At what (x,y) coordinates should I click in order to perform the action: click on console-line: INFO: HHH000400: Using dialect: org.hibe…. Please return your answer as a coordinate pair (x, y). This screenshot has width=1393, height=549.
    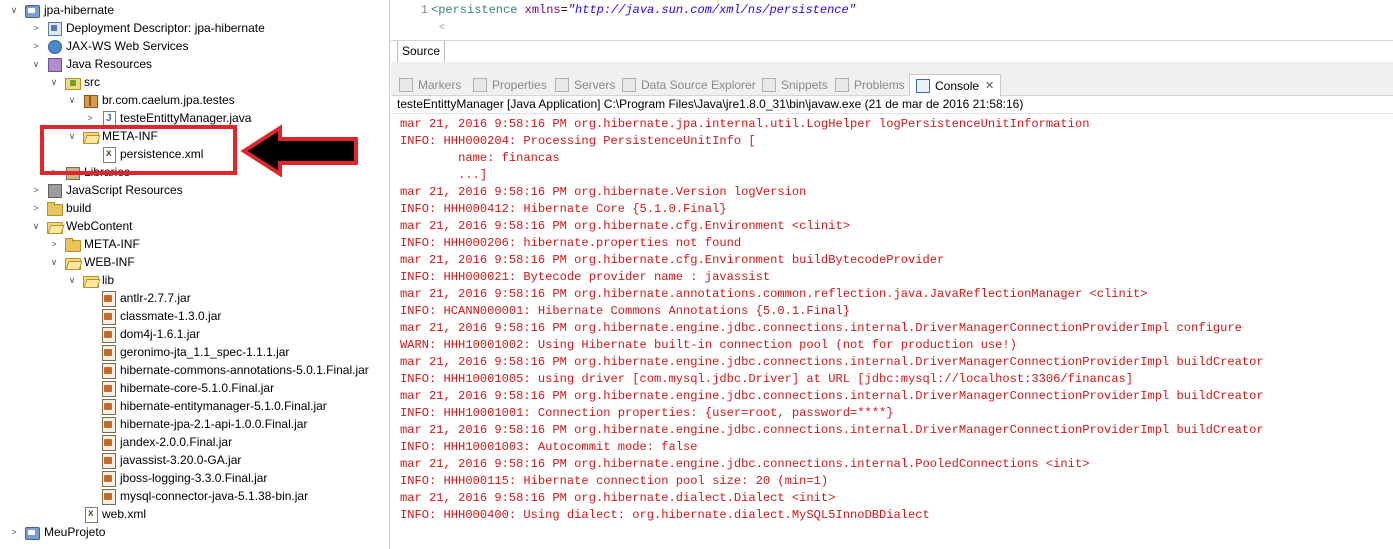
    Looking at the image, I should click on (665, 515).